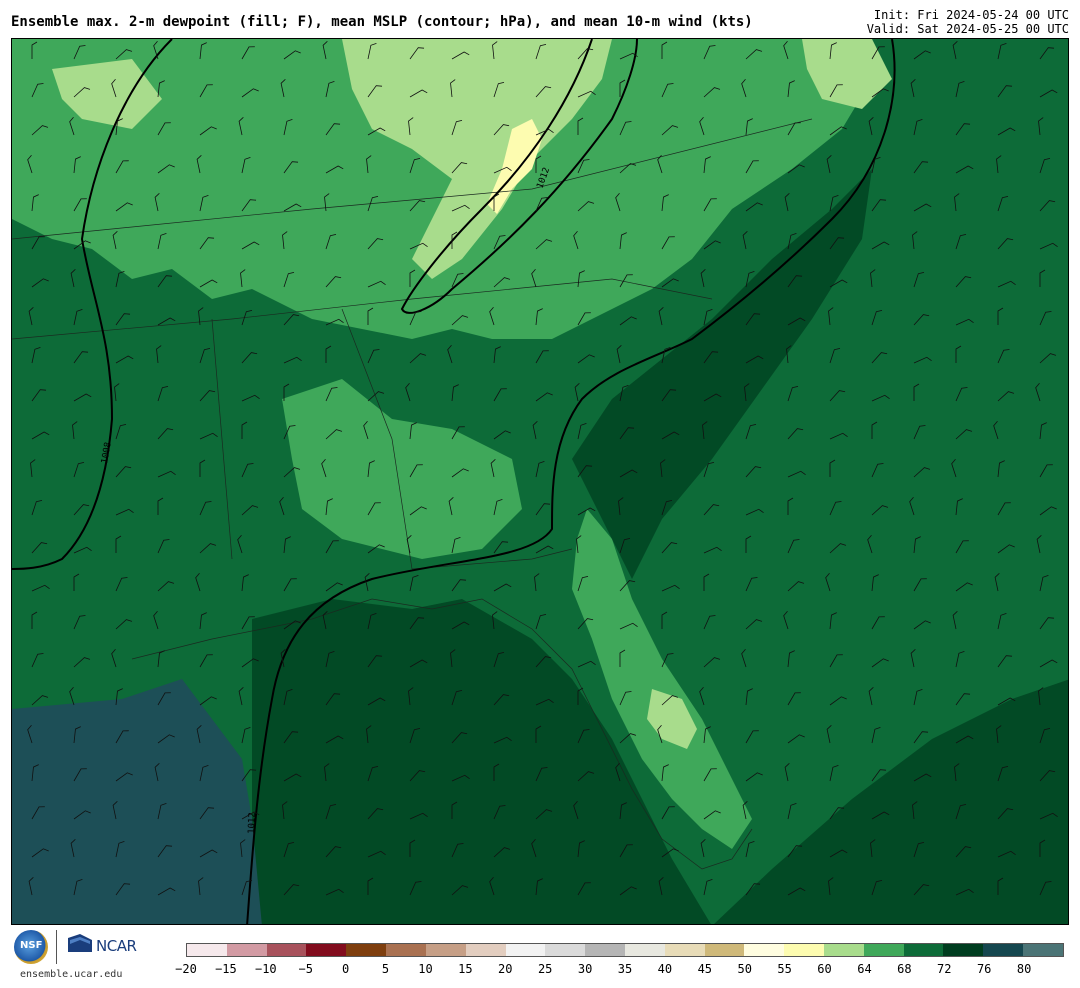 This screenshot has width=1080, height=988. What do you see at coordinates (31, 947) in the screenshot?
I see `nsf-logo-icon: NSF` at bounding box center [31, 947].